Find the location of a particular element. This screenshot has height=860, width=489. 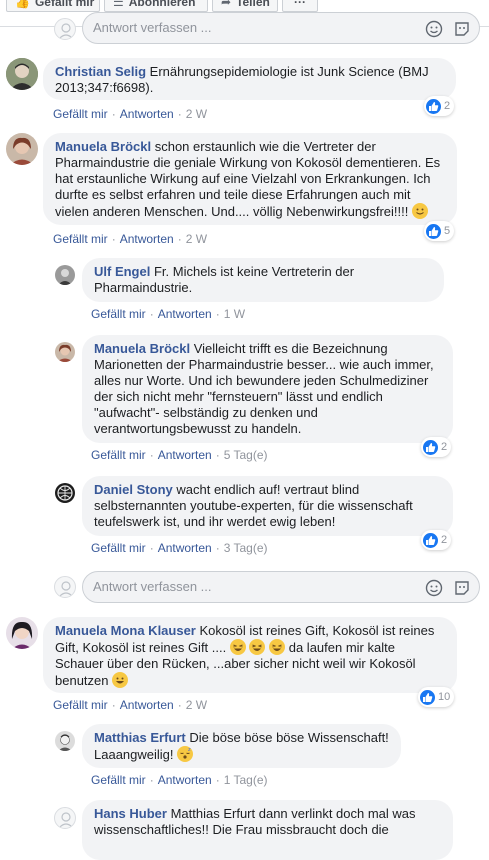

reply-author: Ulf Engel is located at coordinates (122, 271).